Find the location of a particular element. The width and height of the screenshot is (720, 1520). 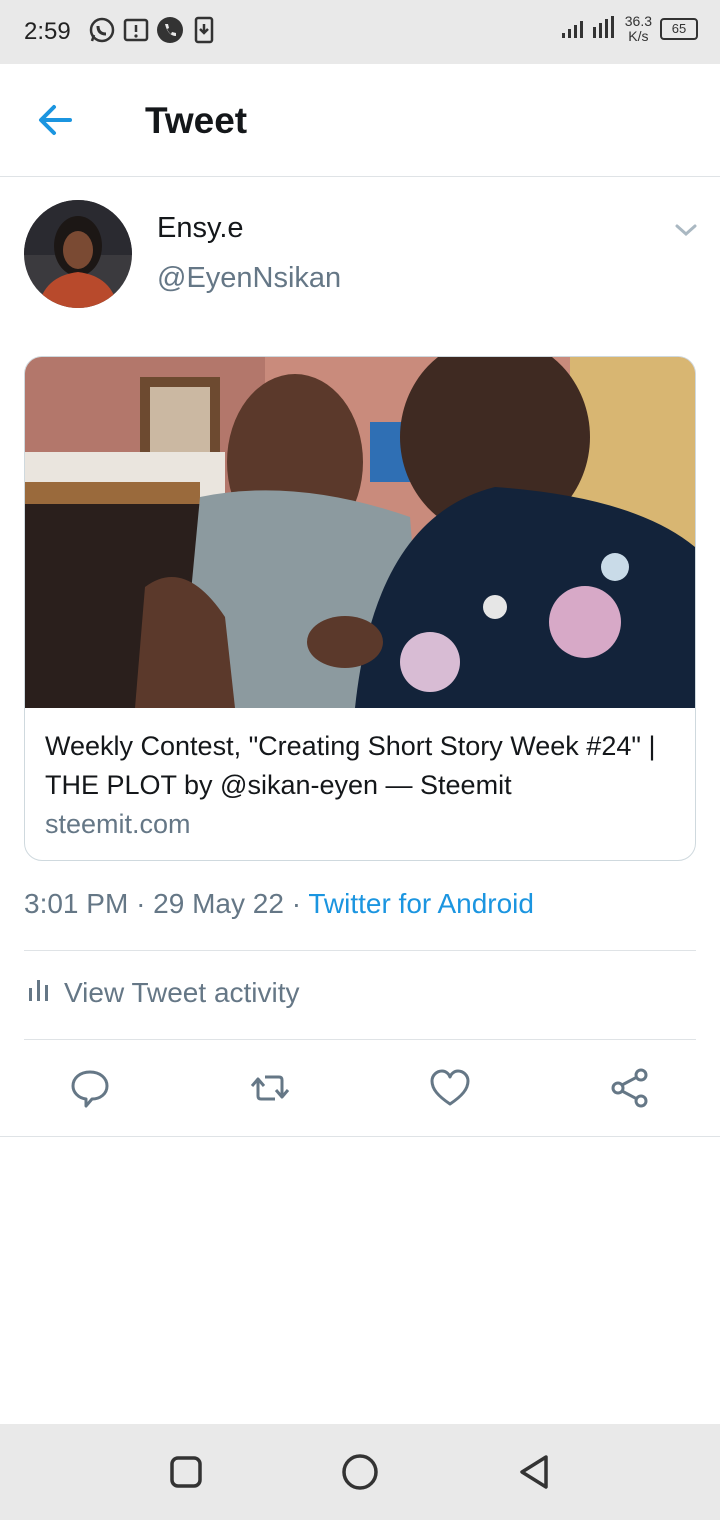

status-right: 36.3 K/s 65 is located at coordinates (629, 29).